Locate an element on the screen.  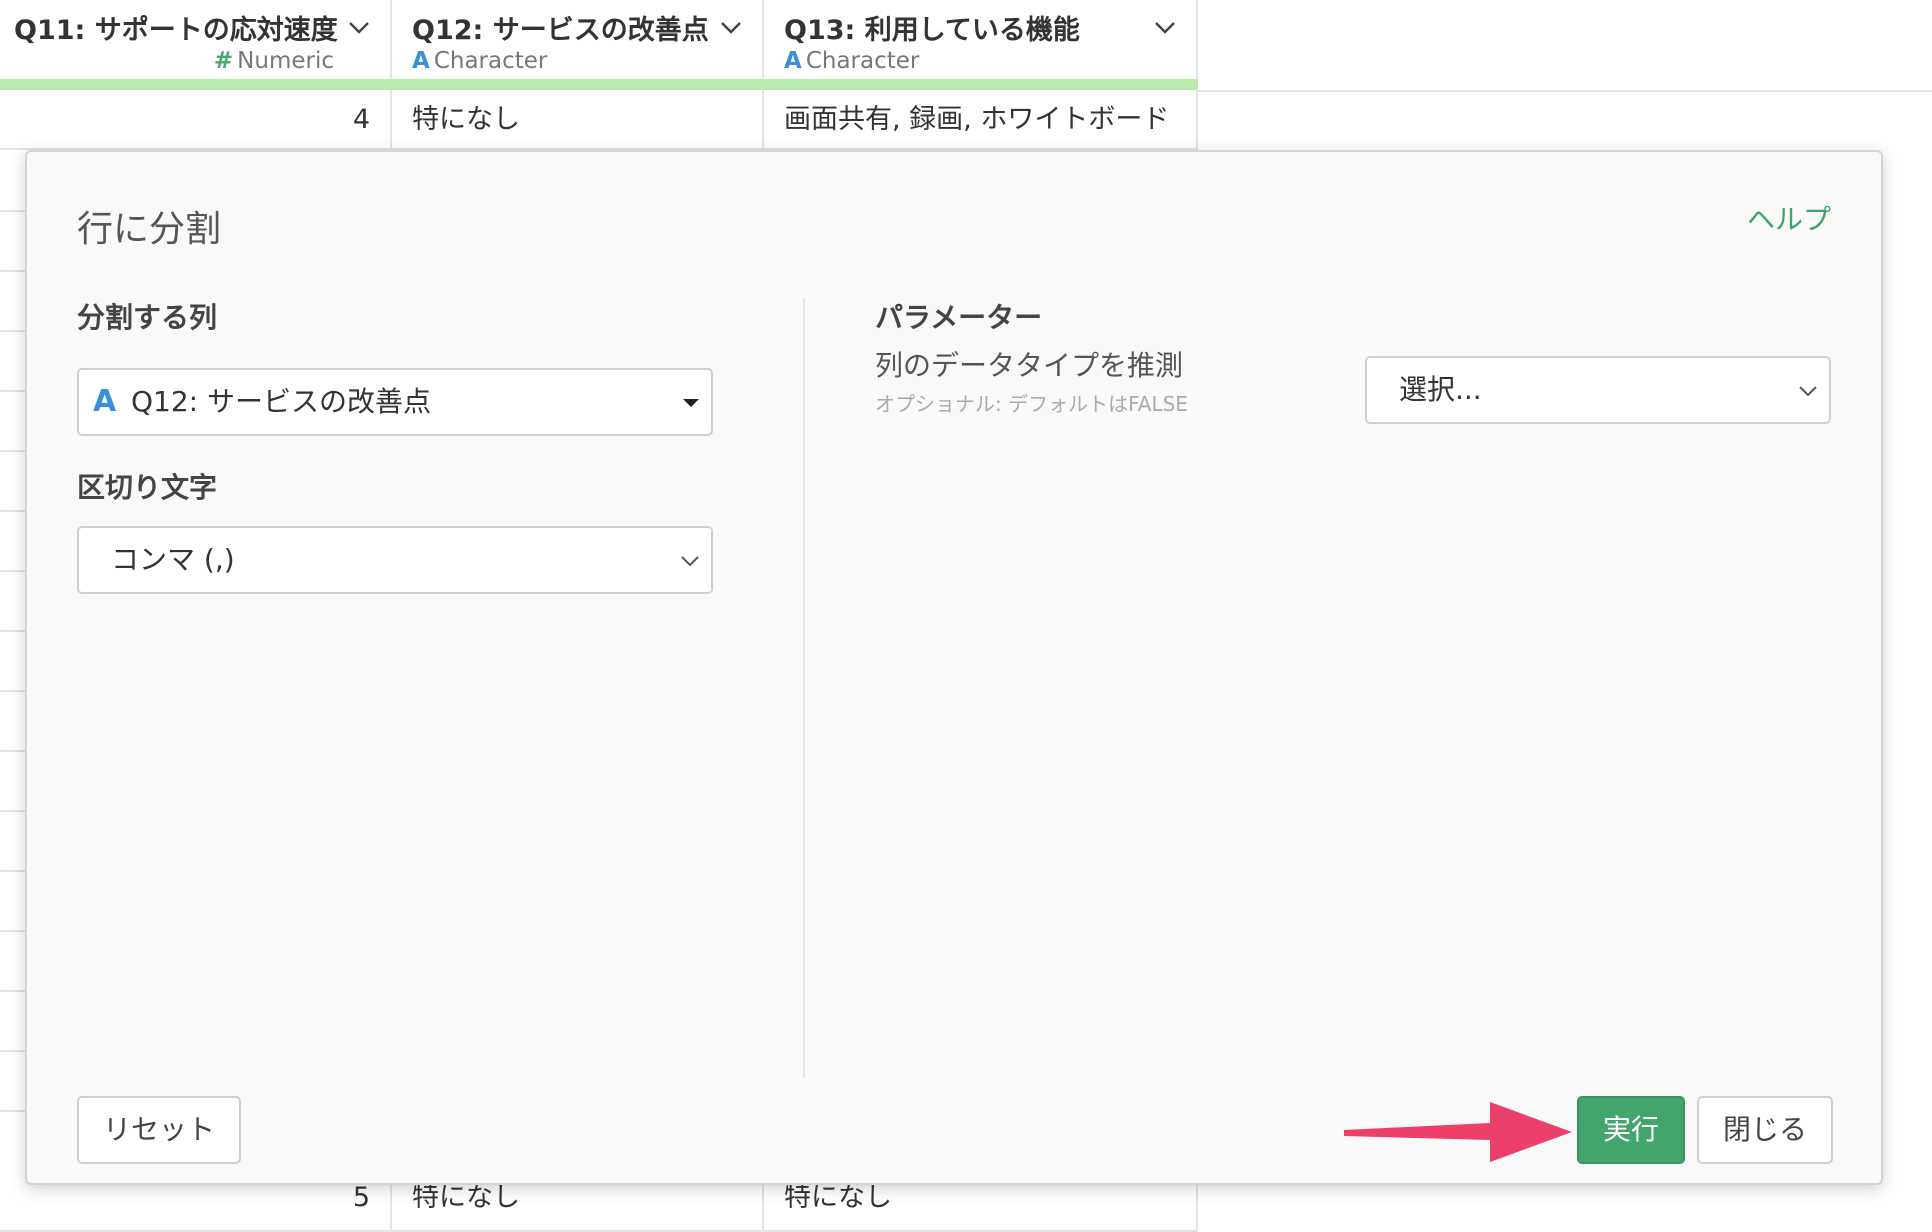
column-name: Q12: サービスの改善点 is located at coordinates (560, 30).